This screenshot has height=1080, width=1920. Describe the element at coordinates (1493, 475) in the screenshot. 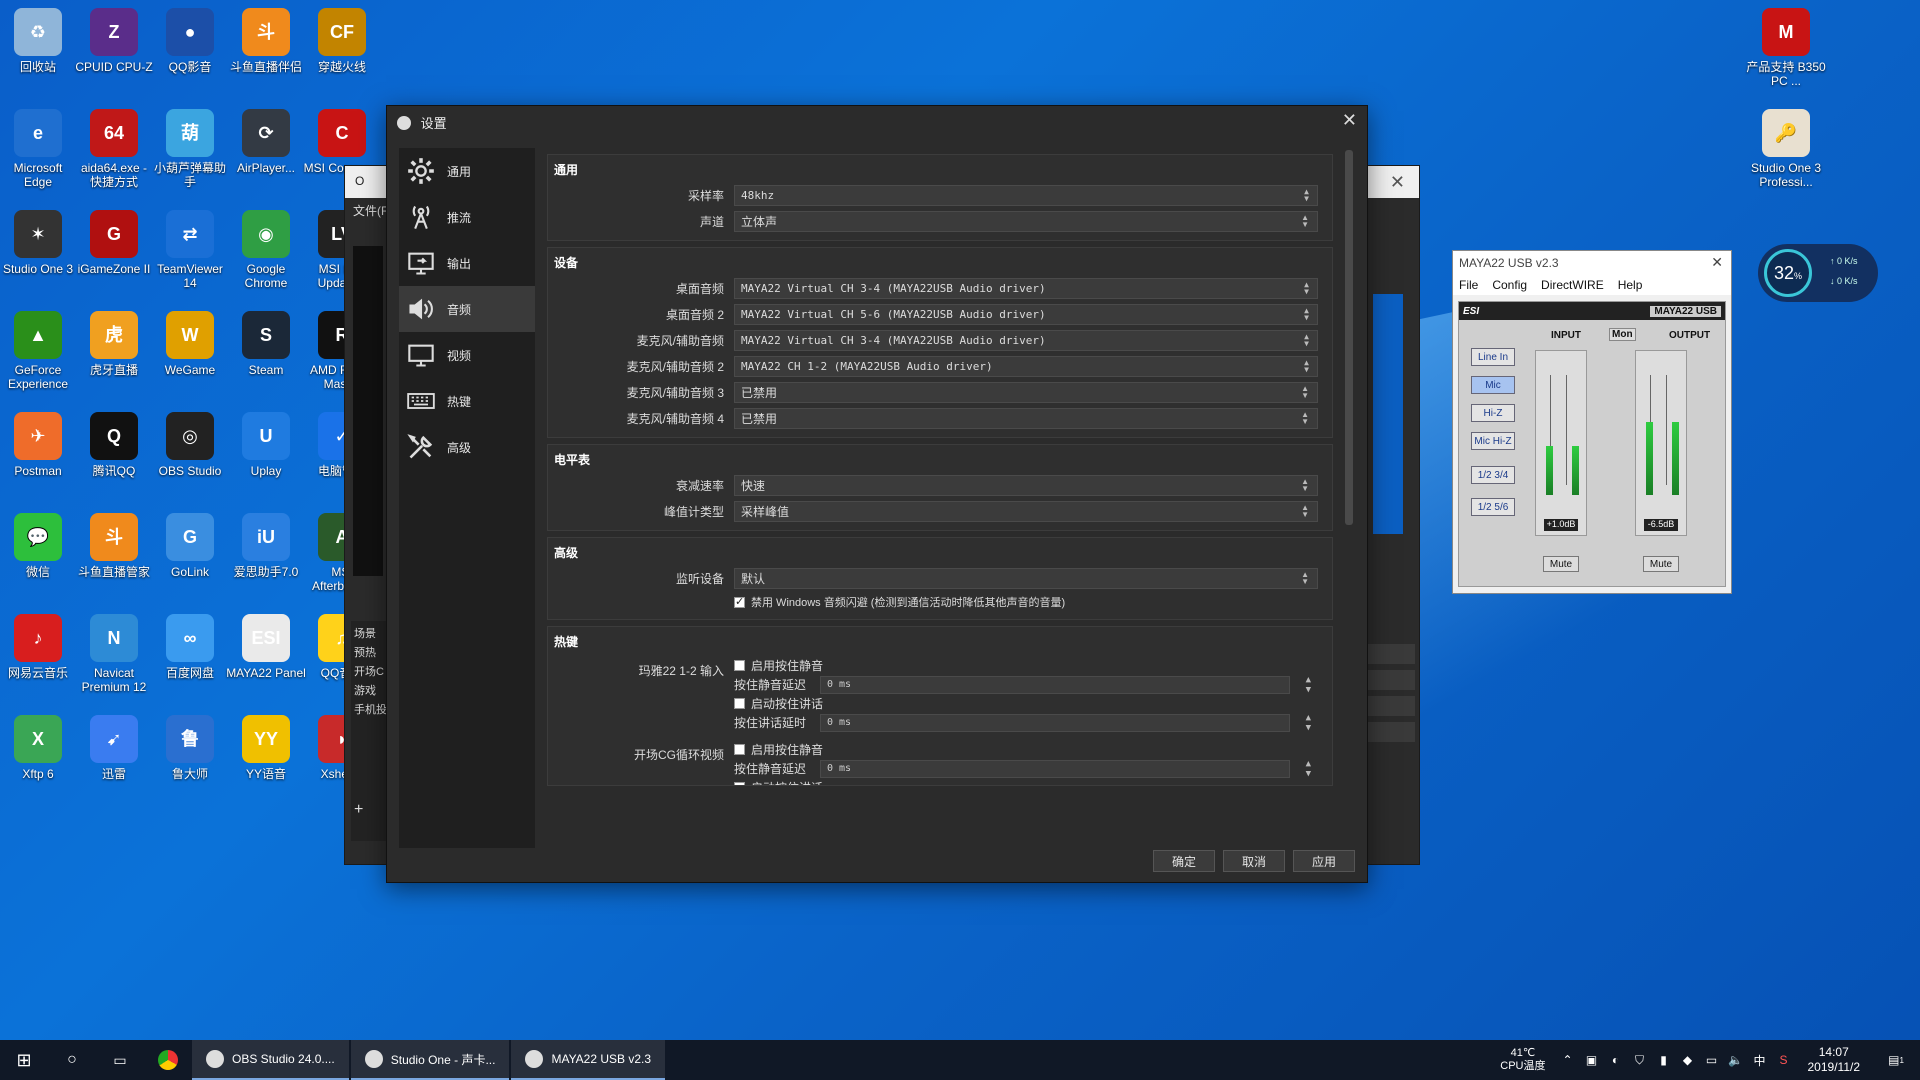

I see `input-source-button: 1/2 3/4` at that location.